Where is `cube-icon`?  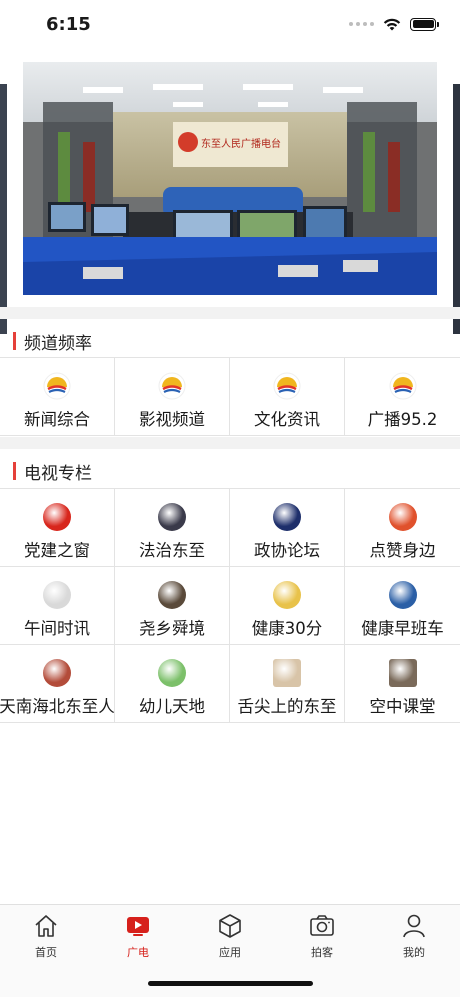
cube-icon is located at coordinates (230, 926).